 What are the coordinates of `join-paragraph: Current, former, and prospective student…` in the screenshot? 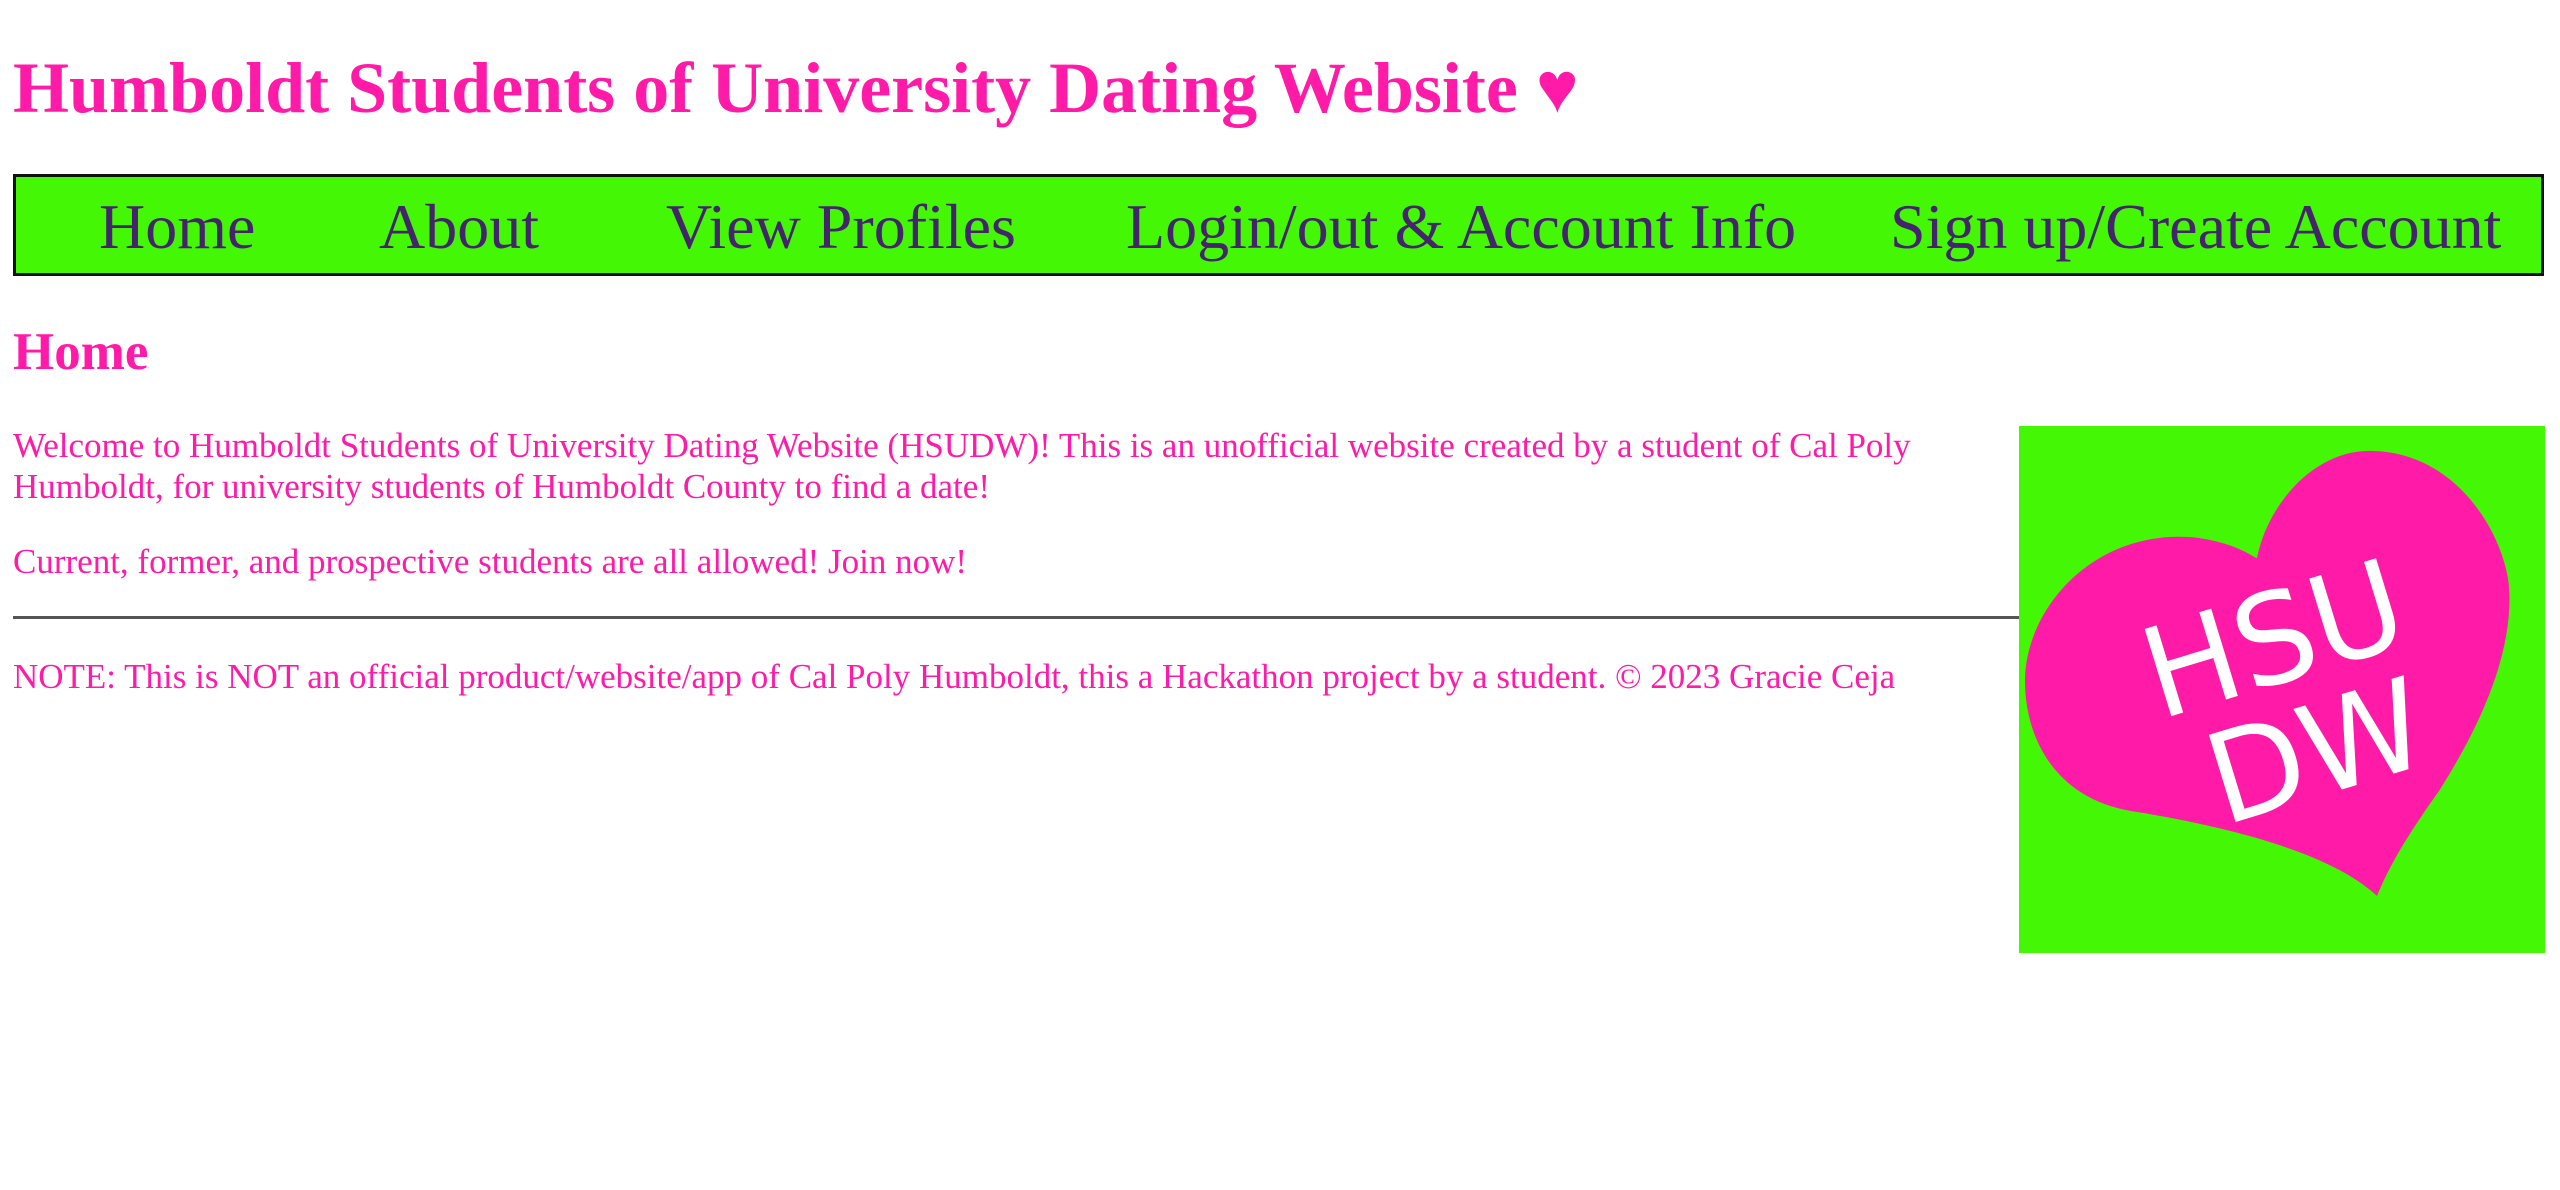 It's located at (490, 561).